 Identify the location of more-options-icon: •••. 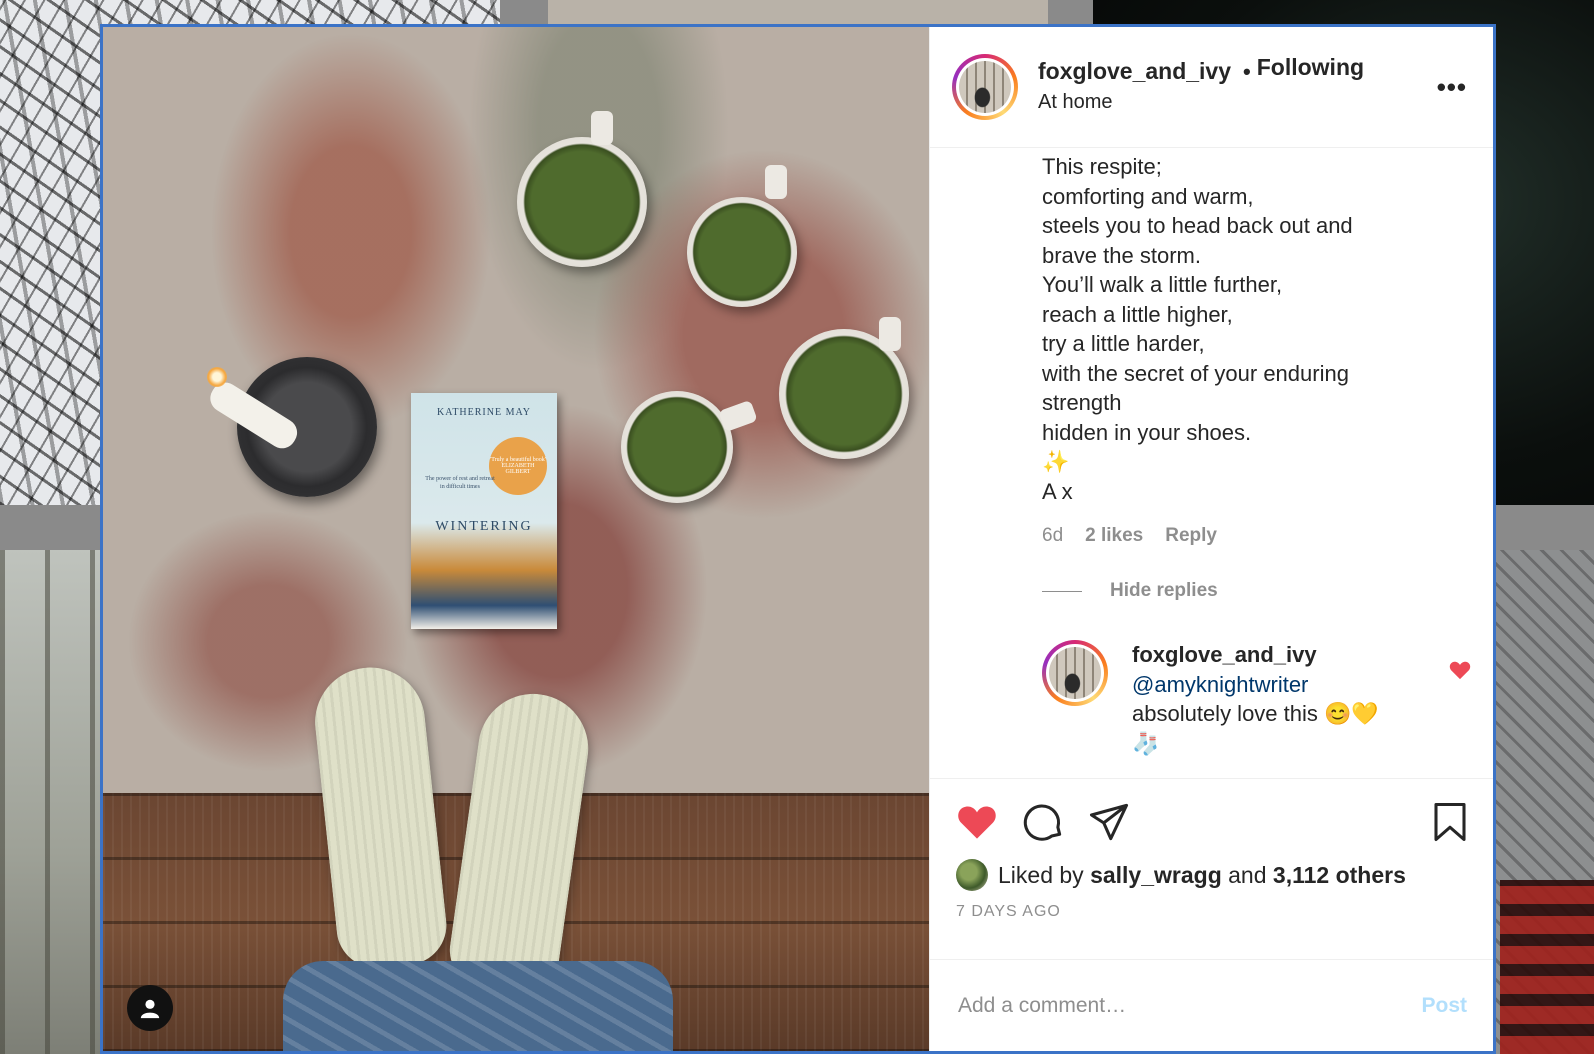
(1452, 87).